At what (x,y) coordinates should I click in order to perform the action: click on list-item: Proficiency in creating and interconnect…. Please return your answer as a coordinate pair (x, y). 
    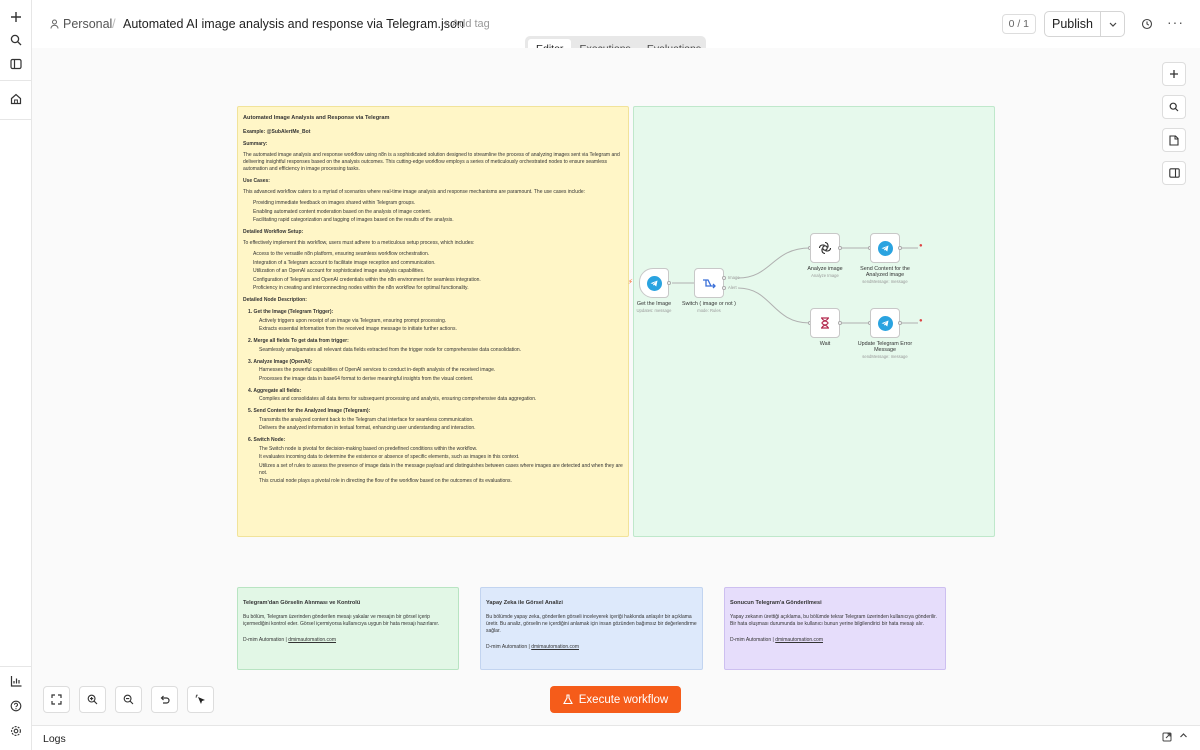
    Looking at the image, I should click on (361, 288).